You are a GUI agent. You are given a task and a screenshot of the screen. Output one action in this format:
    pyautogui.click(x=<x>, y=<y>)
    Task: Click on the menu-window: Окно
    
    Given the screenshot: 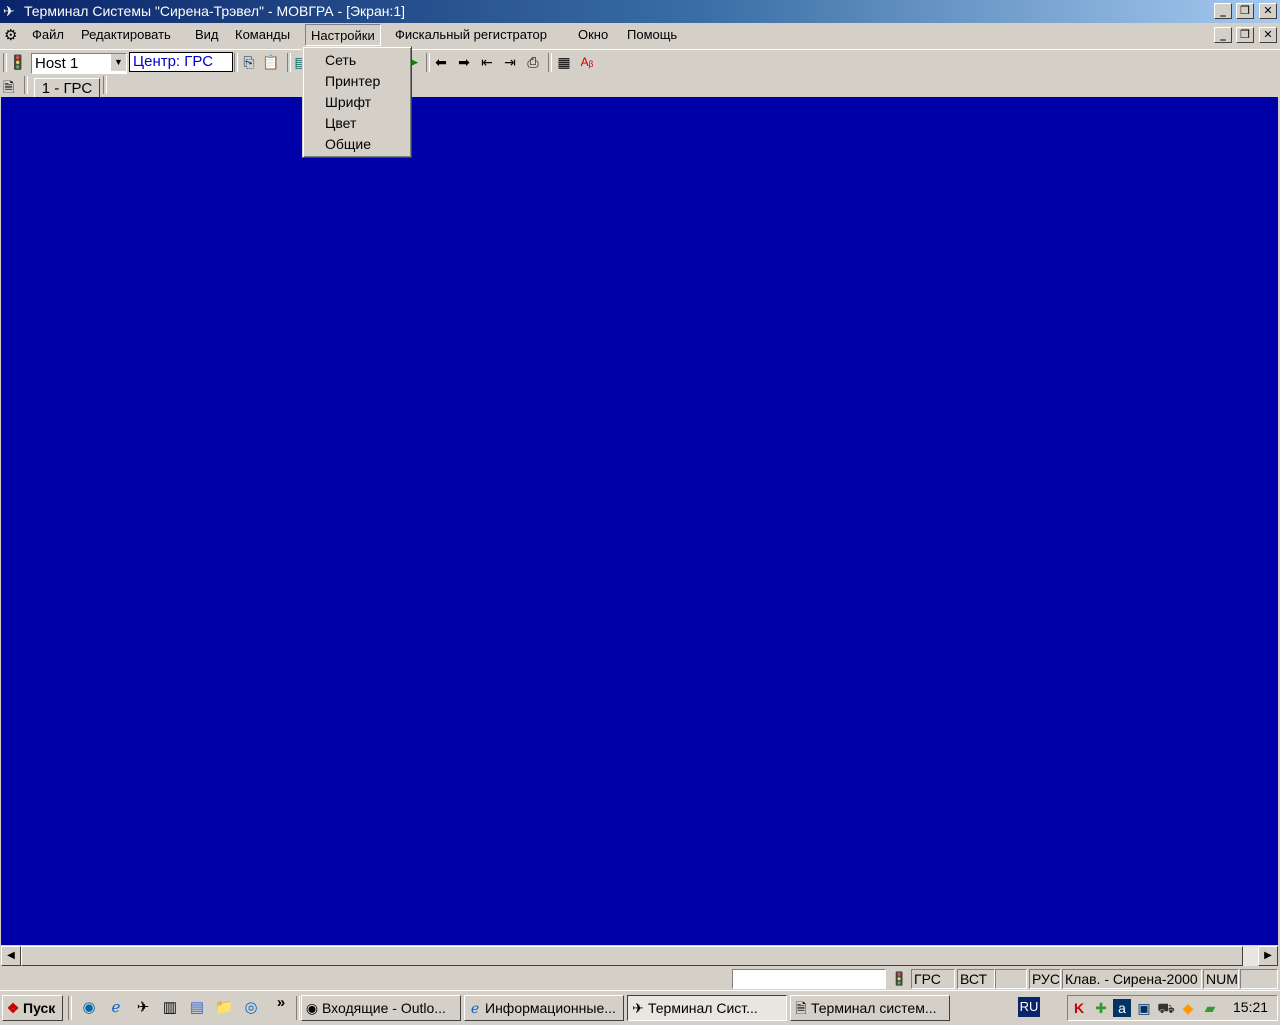 What is the action you would take?
    pyautogui.click(x=593, y=34)
    